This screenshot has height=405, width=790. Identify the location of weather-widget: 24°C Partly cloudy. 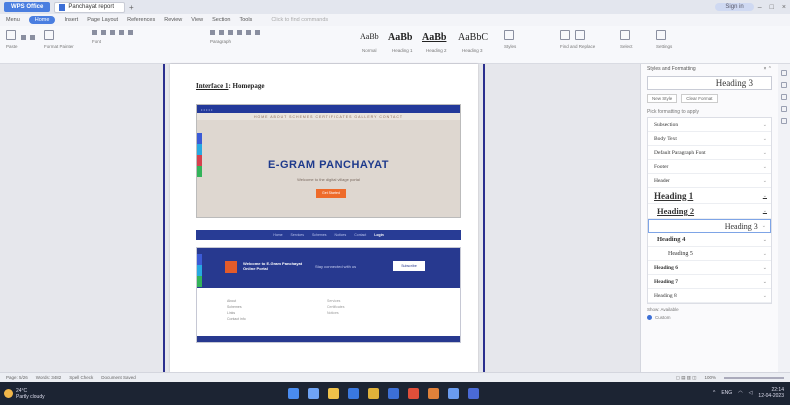
(24, 394).